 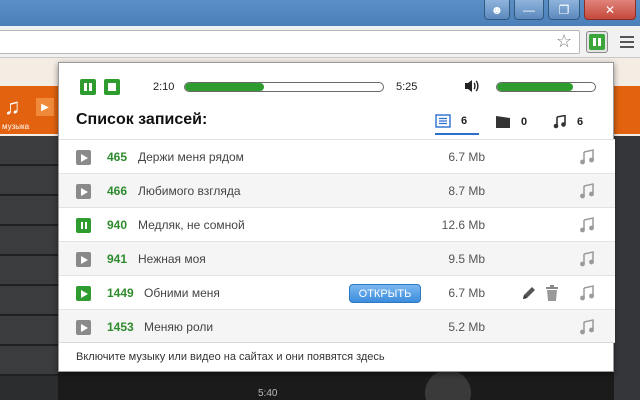 What do you see at coordinates (182, 293) in the screenshot?
I see `track-name: Обними меня` at bounding box center [182, 293].